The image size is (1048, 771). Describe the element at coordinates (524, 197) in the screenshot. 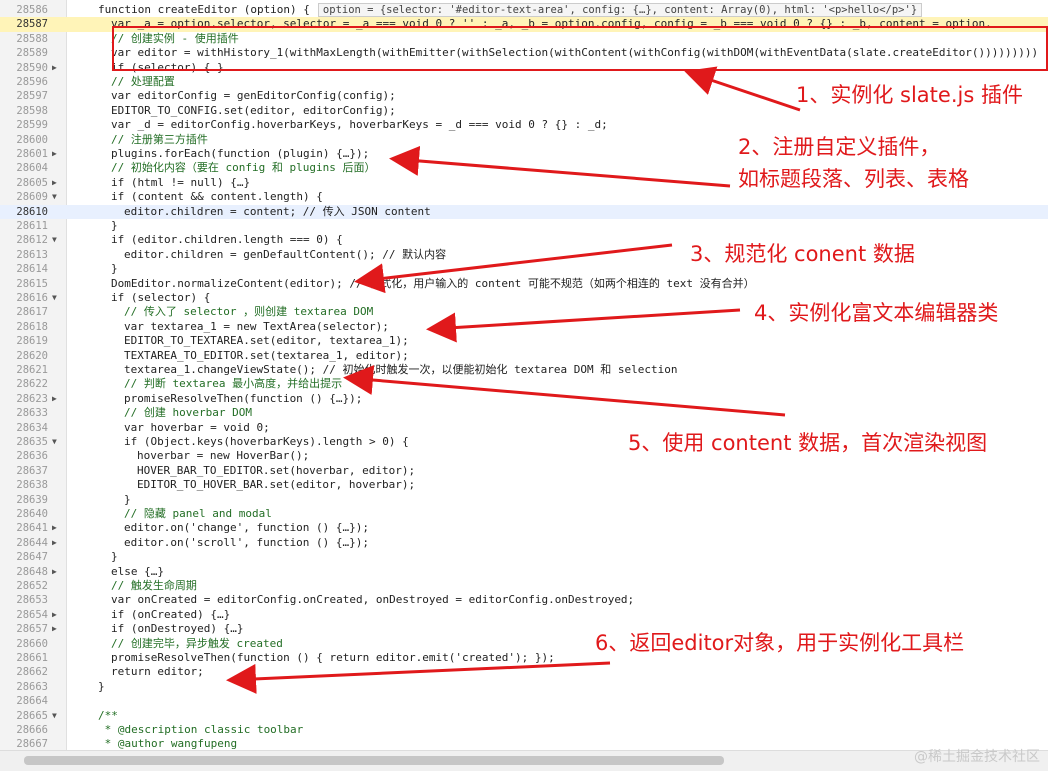

I see `code-line: 28609 ▼ if (content && content.length) {` at that location.